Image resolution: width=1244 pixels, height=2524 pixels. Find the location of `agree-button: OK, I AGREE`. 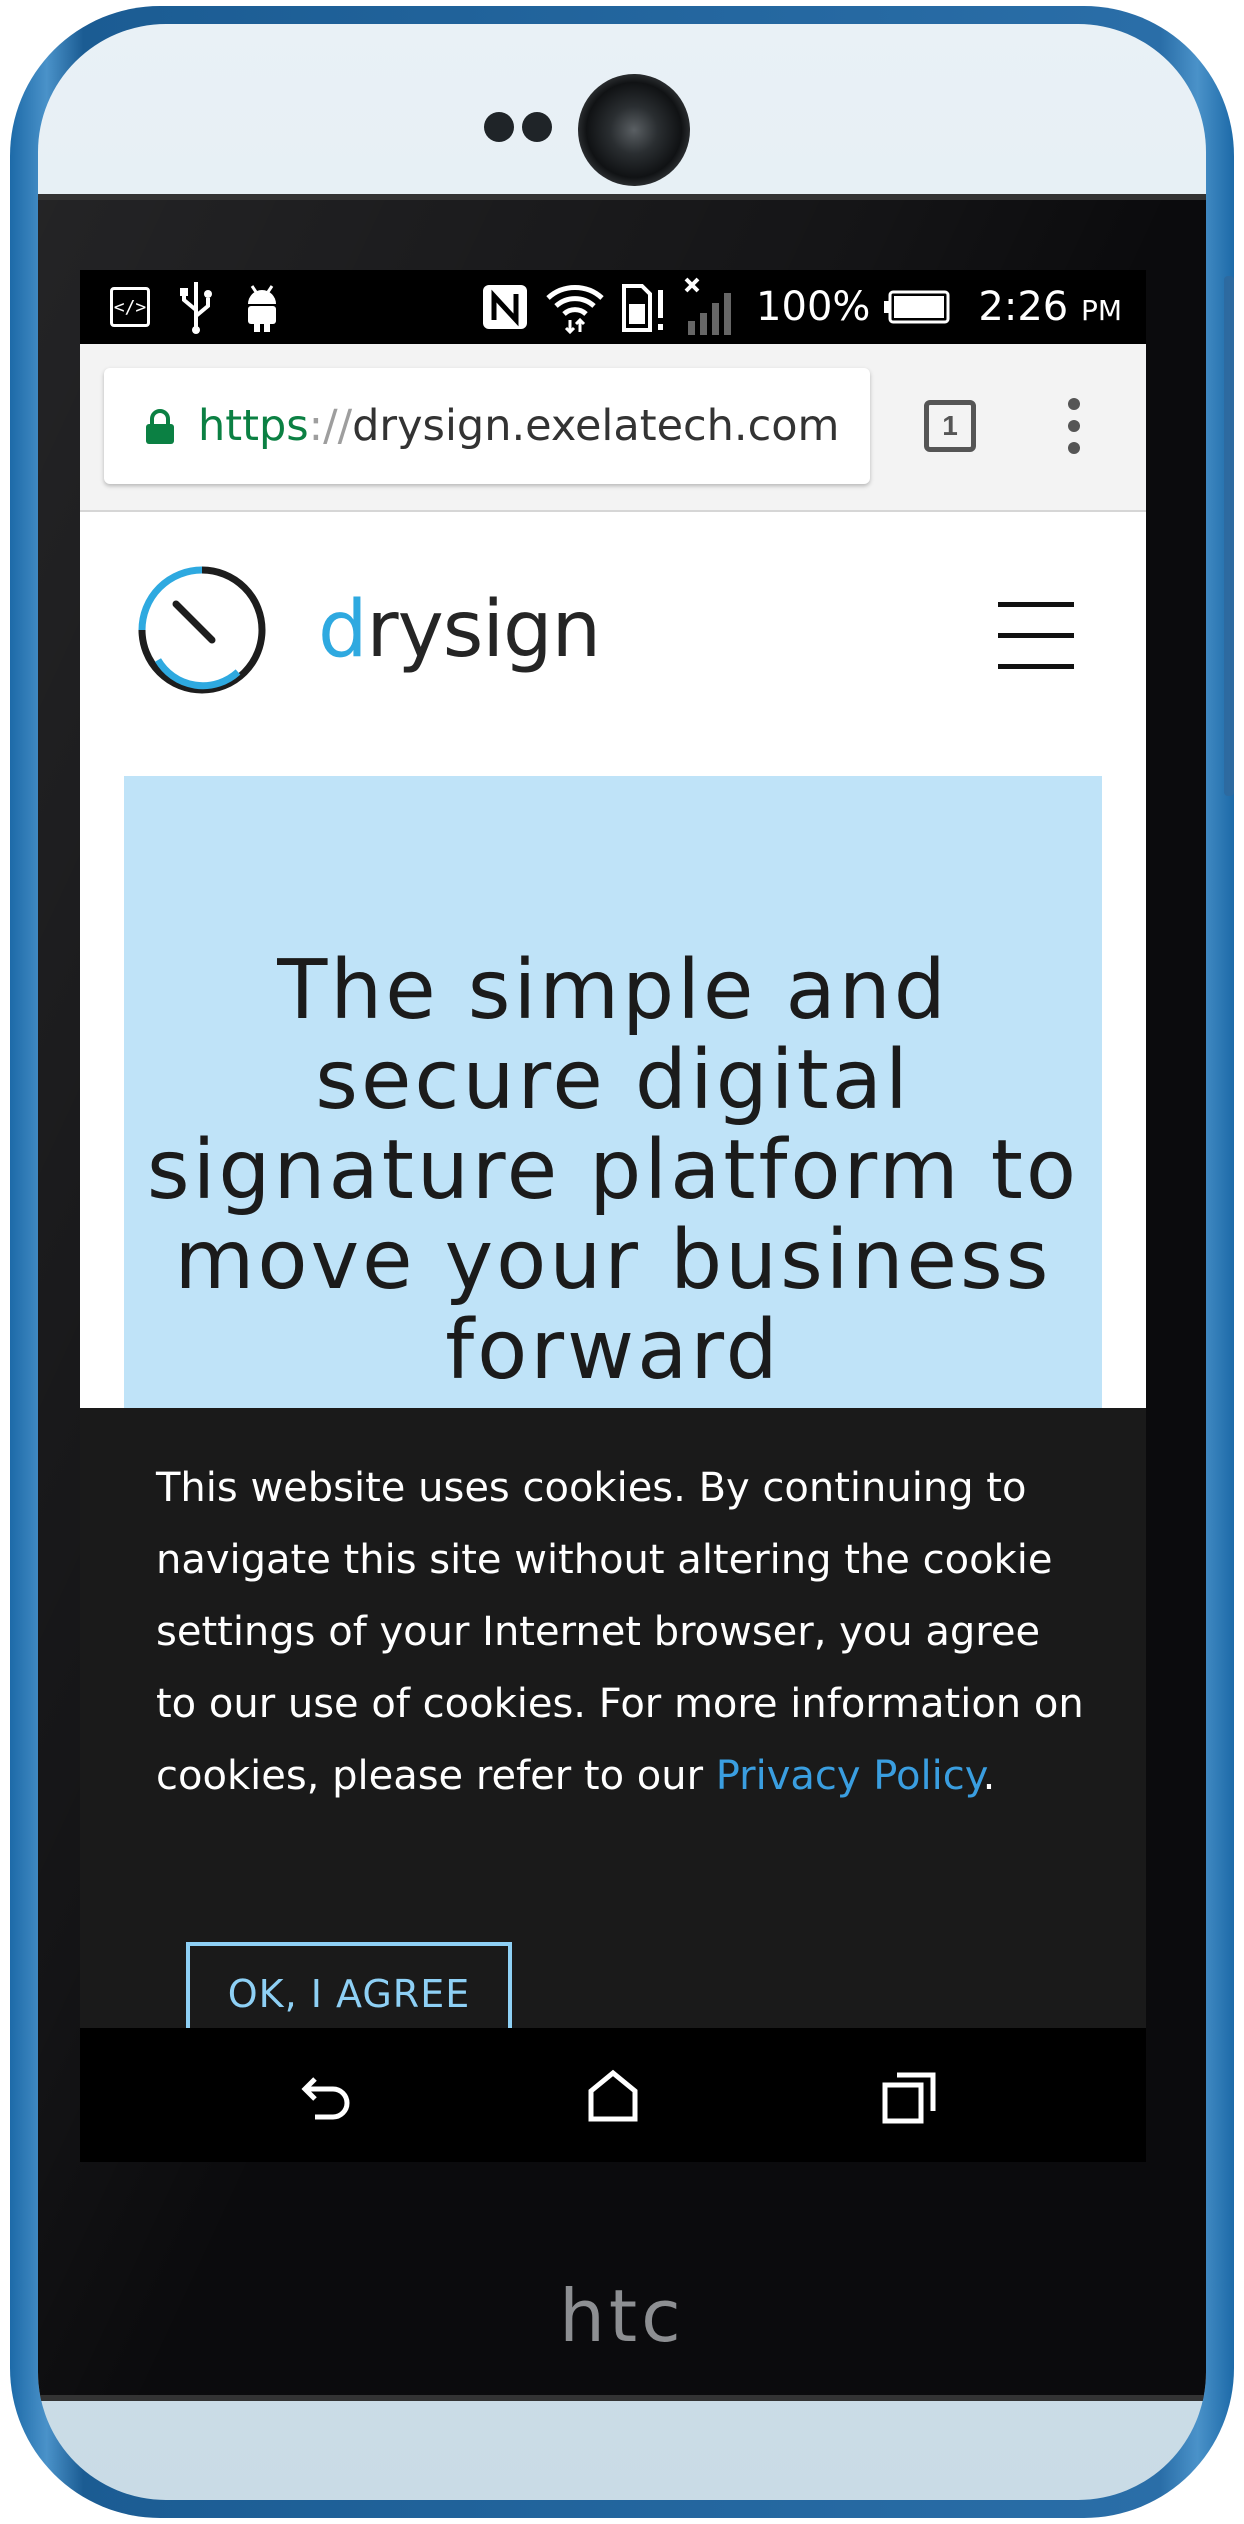

agree-button: OK, I AGREE is located at coordinates (349, 1992).